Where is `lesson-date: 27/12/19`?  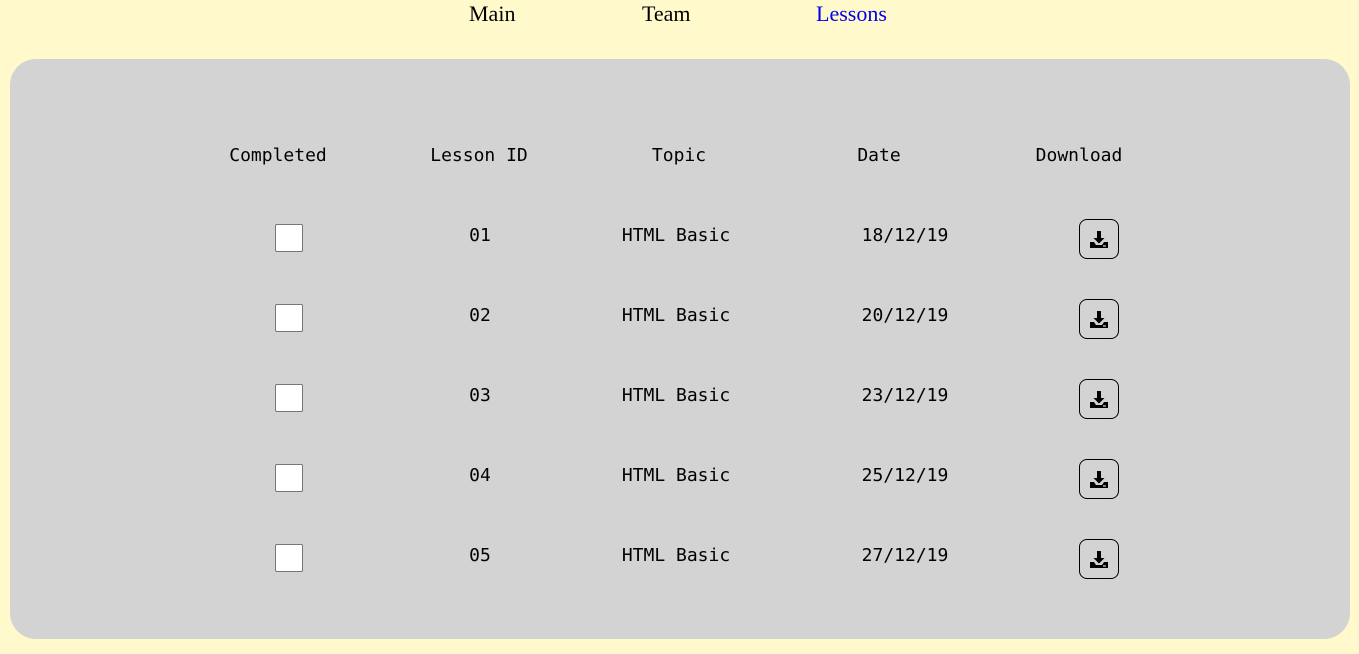
lesson-date: 27/12/19 is located at coordinates (905, 555).